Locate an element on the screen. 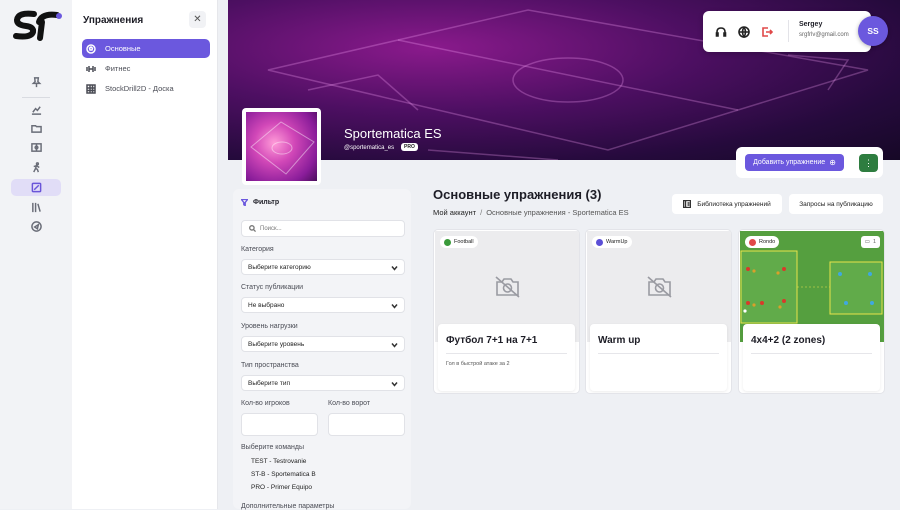 The image size is (900, 510). space-select: Выберите тип is located at coordinates (323, 383).